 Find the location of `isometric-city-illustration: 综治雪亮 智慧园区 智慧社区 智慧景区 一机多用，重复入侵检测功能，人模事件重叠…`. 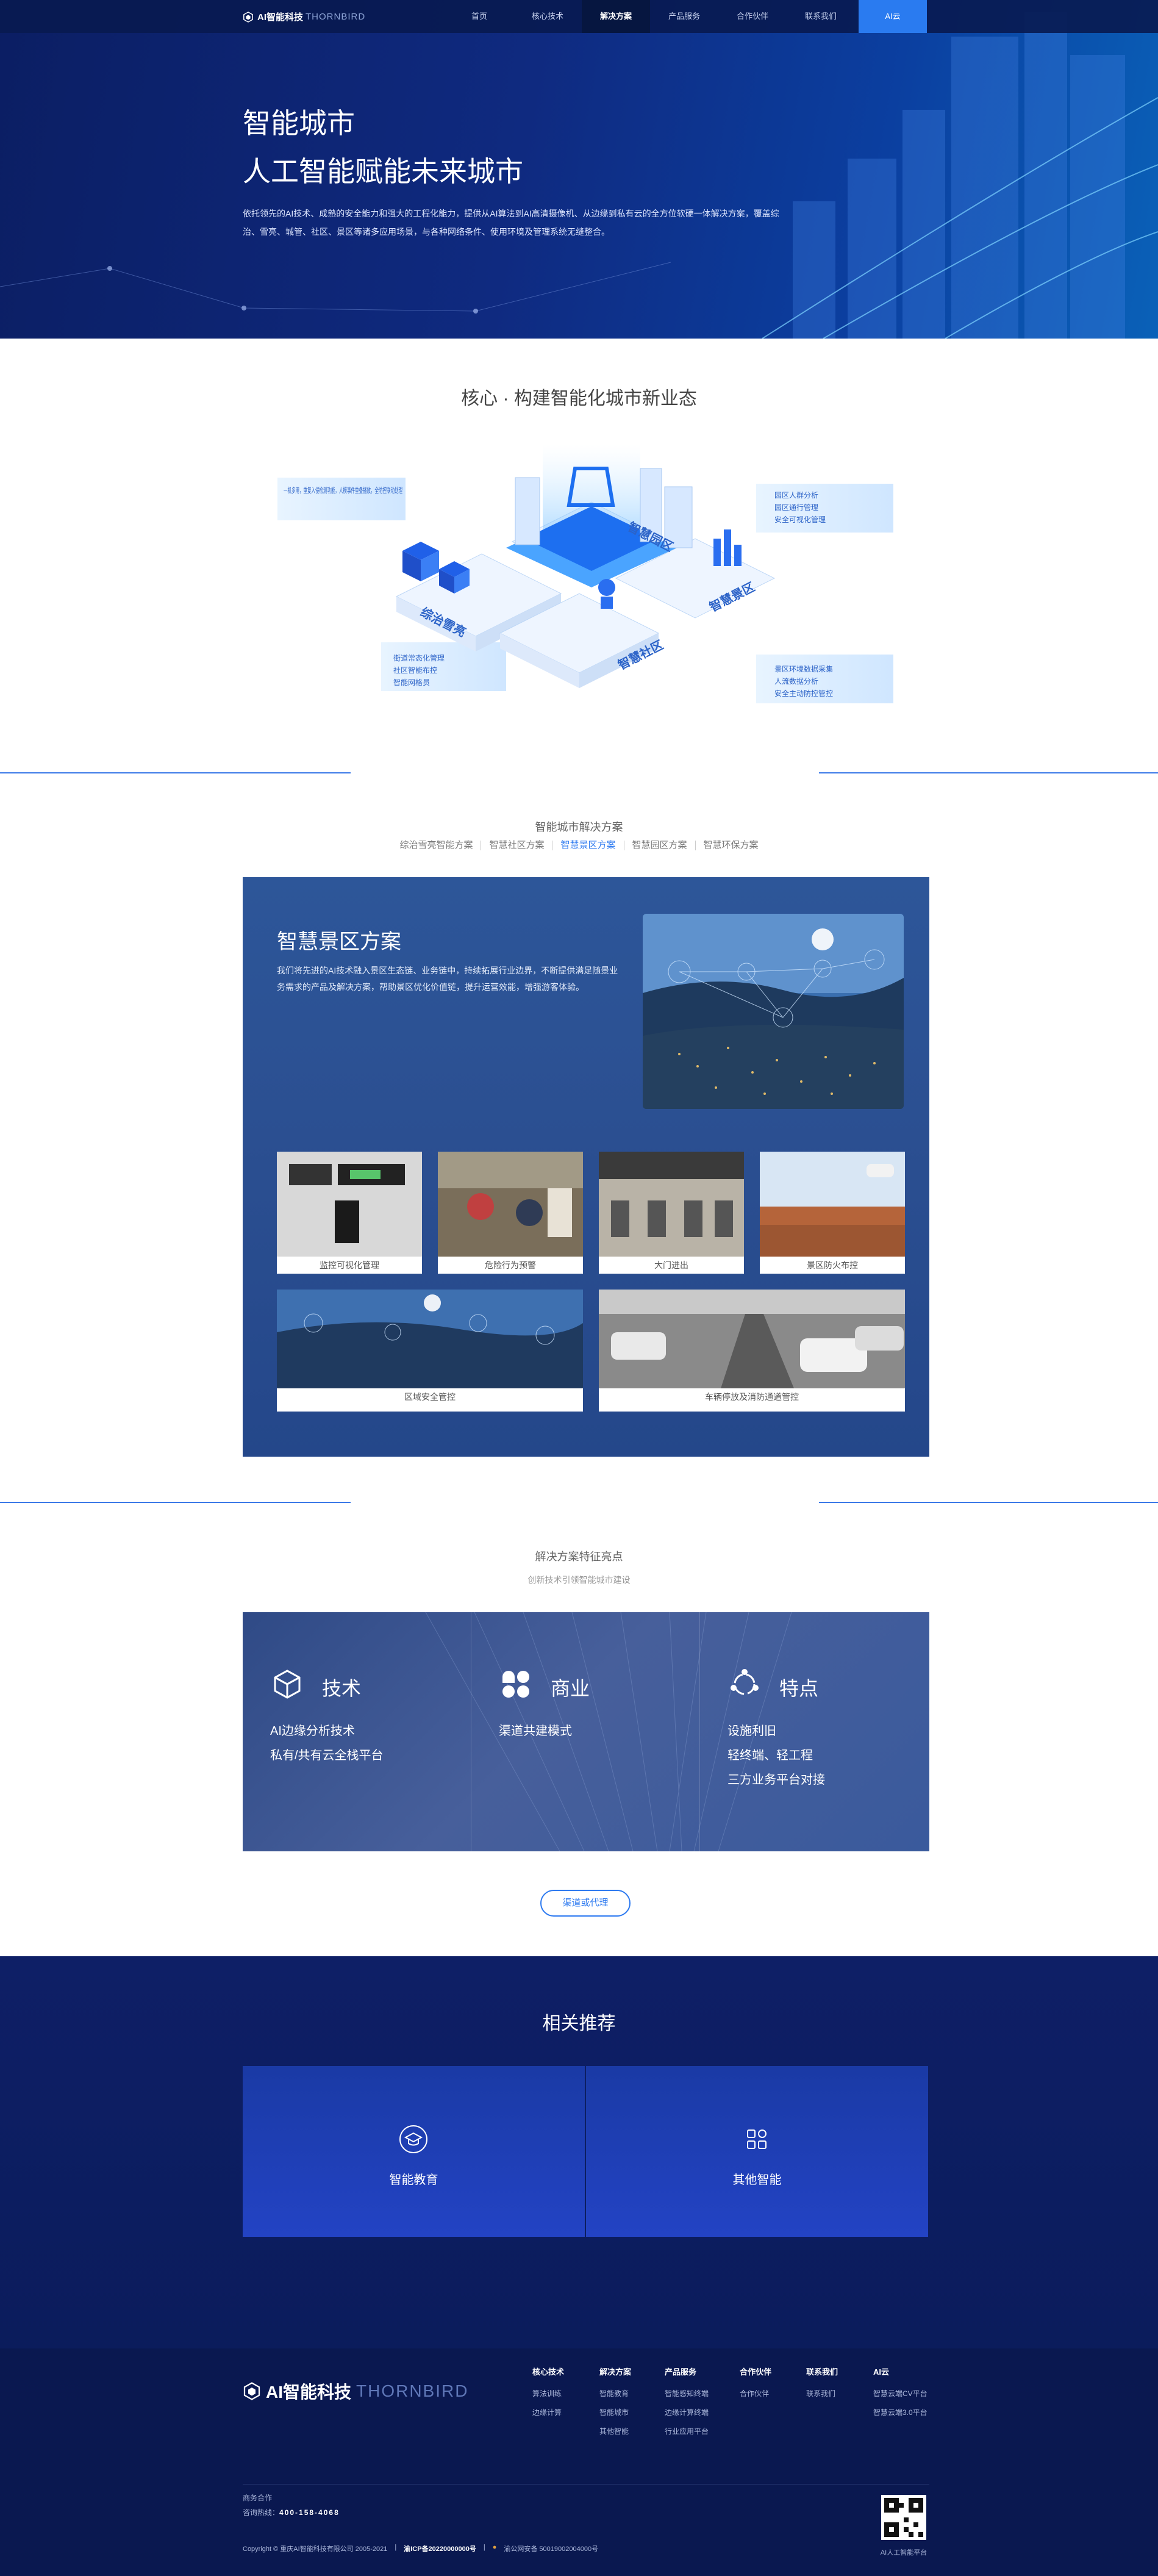

isometric-city-illustration: 综治雪亮 智慧园区 智慧社区 智慧景区 一机多用，重复入侵检测功能，人模事件重叠… is located at coordinates (585, 574).